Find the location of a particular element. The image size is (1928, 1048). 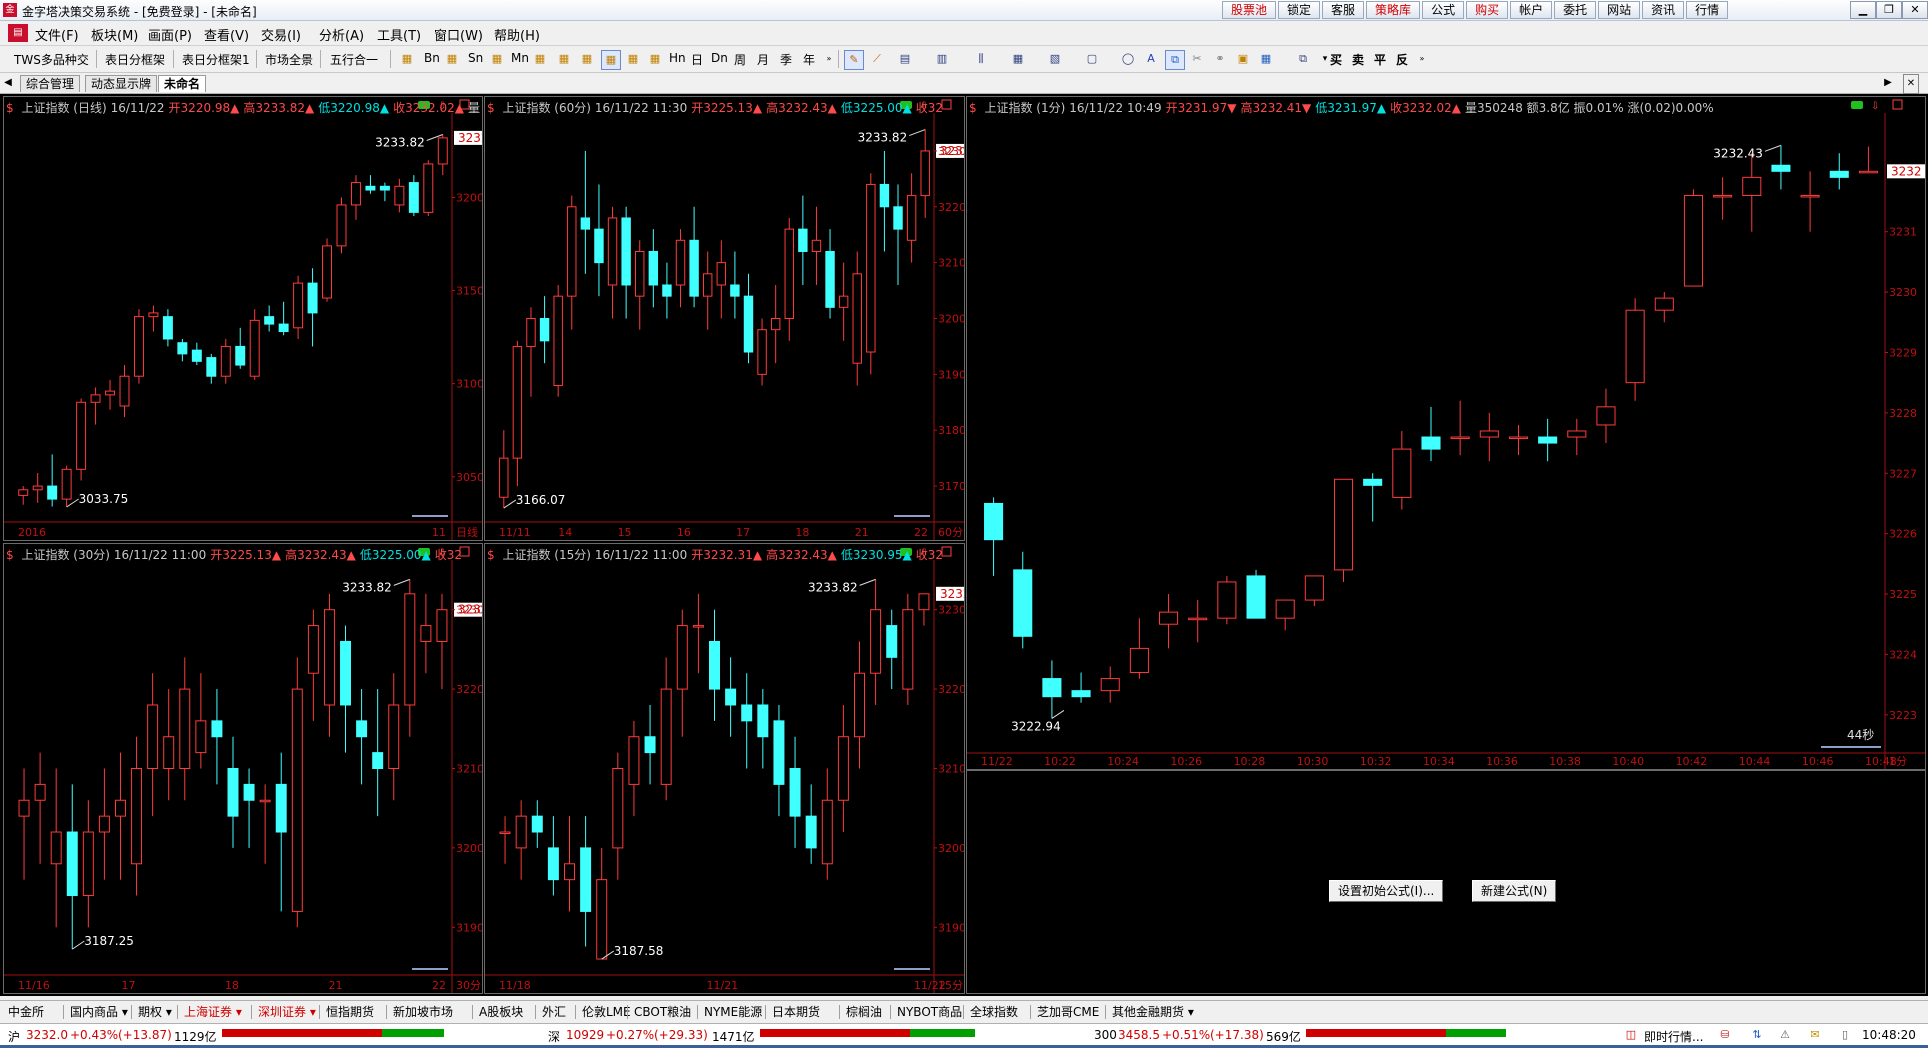

tab-close-icon: ✕ is located at coordinates (1911, 84).